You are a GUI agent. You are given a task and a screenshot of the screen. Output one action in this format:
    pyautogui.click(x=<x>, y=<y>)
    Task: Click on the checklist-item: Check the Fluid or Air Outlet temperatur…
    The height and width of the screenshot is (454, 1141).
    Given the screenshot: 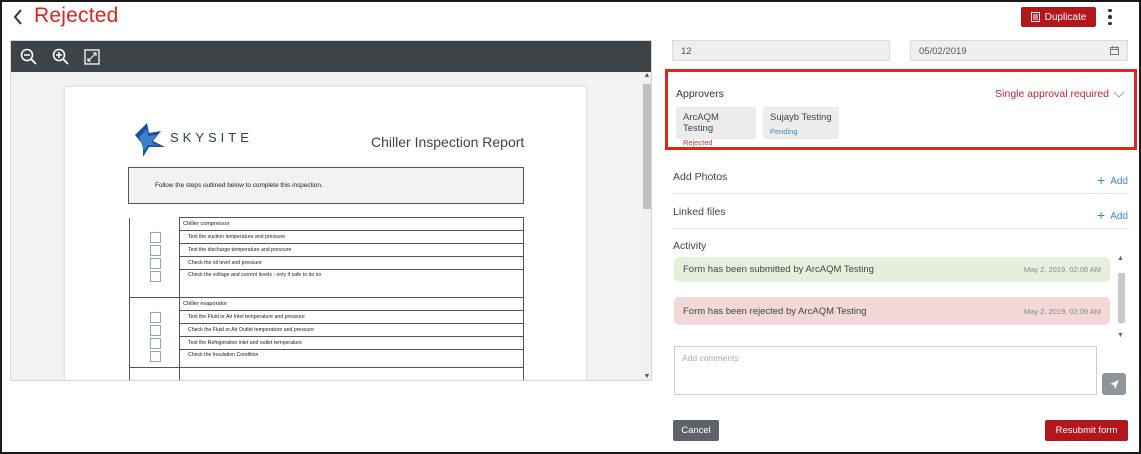 What is the action you would take?
    pyautogui.click(x=351, y=330)
    